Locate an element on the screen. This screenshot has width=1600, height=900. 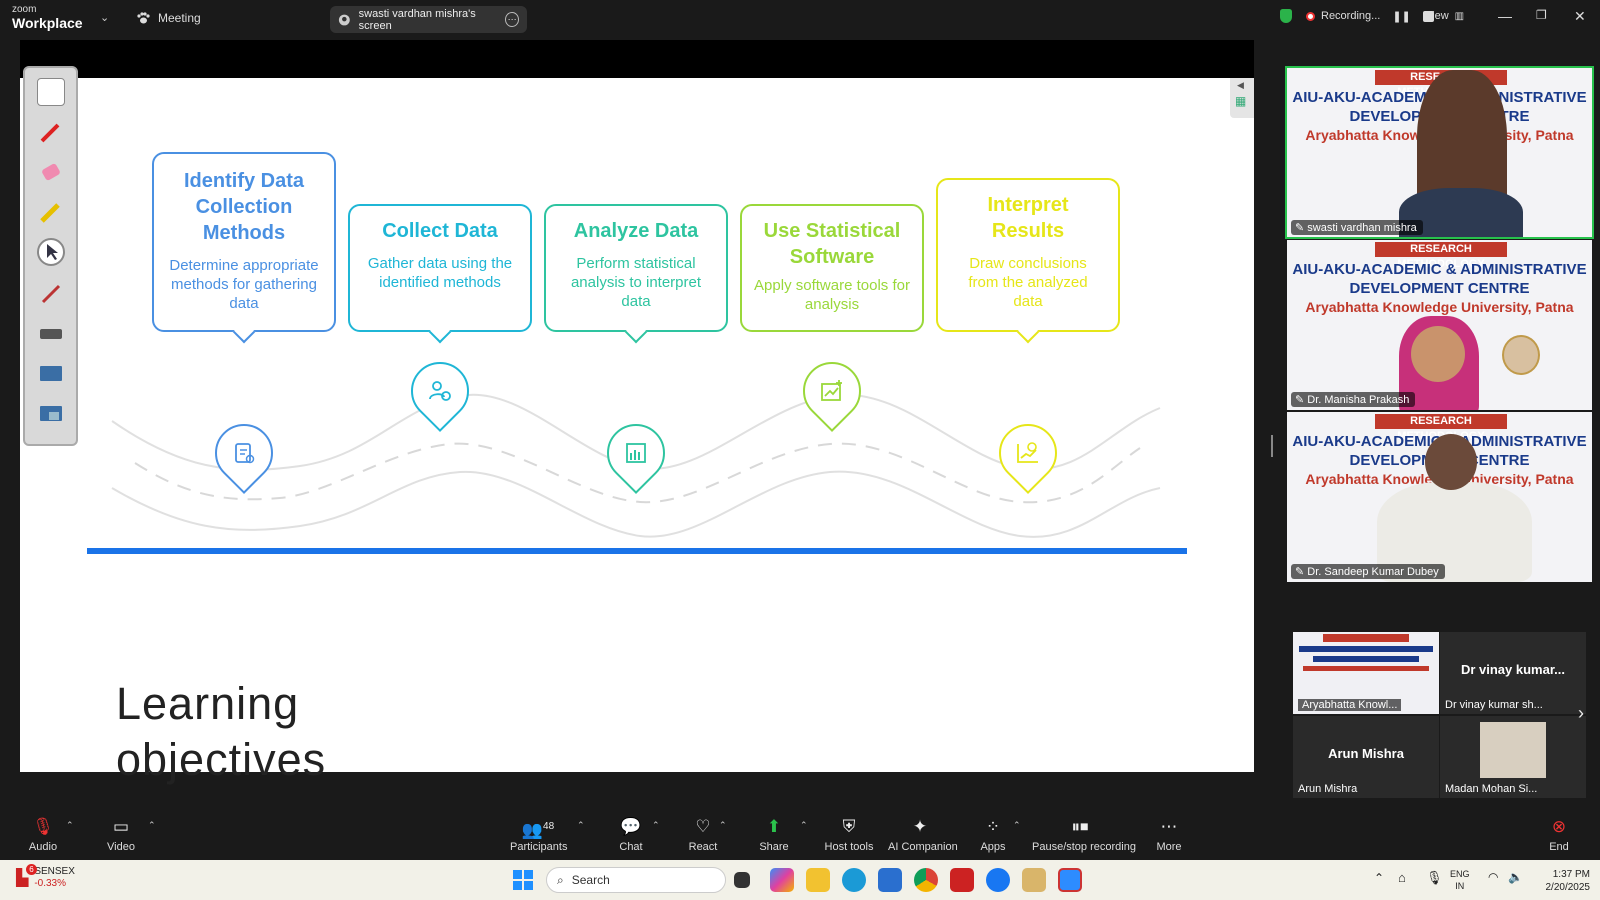
eraser-icon is located at coordinates (51, 172).